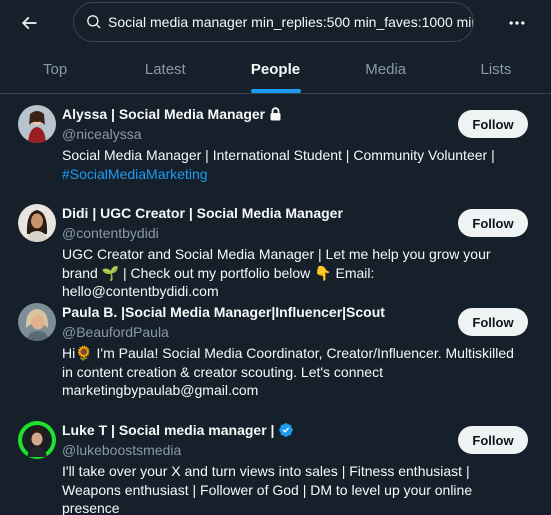 Image resolution: width=551 pixels, height=515 pixels. What do you see at coordinates (165, 69) in the screenshot?
I see `tab-latest: Latest` at bounding box center [165, 69].